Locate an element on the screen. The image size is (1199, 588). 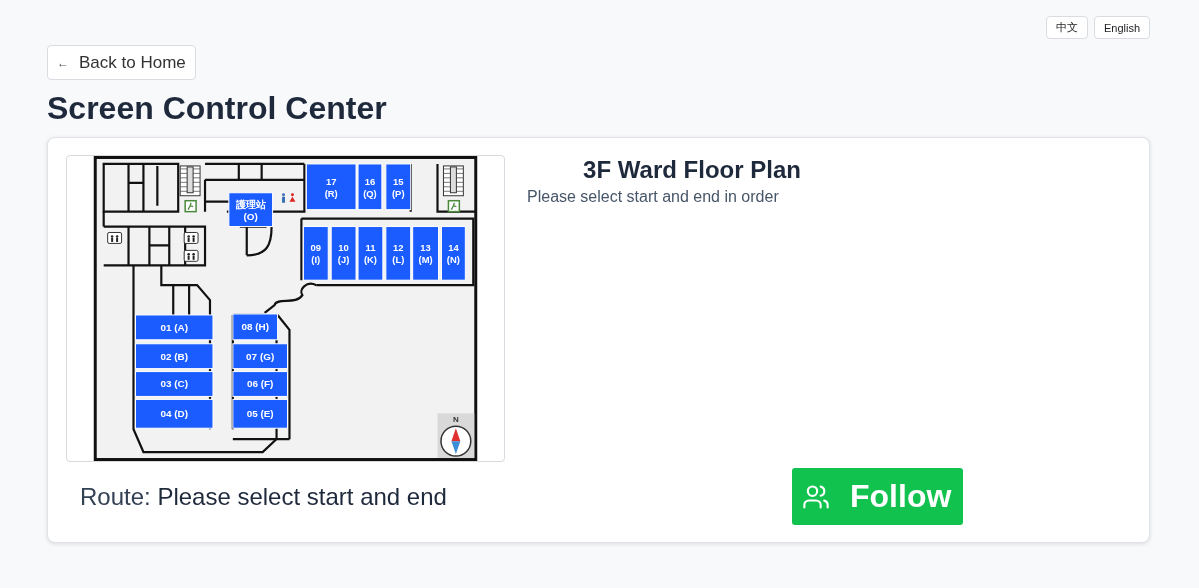
language-button: 中文 is located at coordinates (1066, 27).